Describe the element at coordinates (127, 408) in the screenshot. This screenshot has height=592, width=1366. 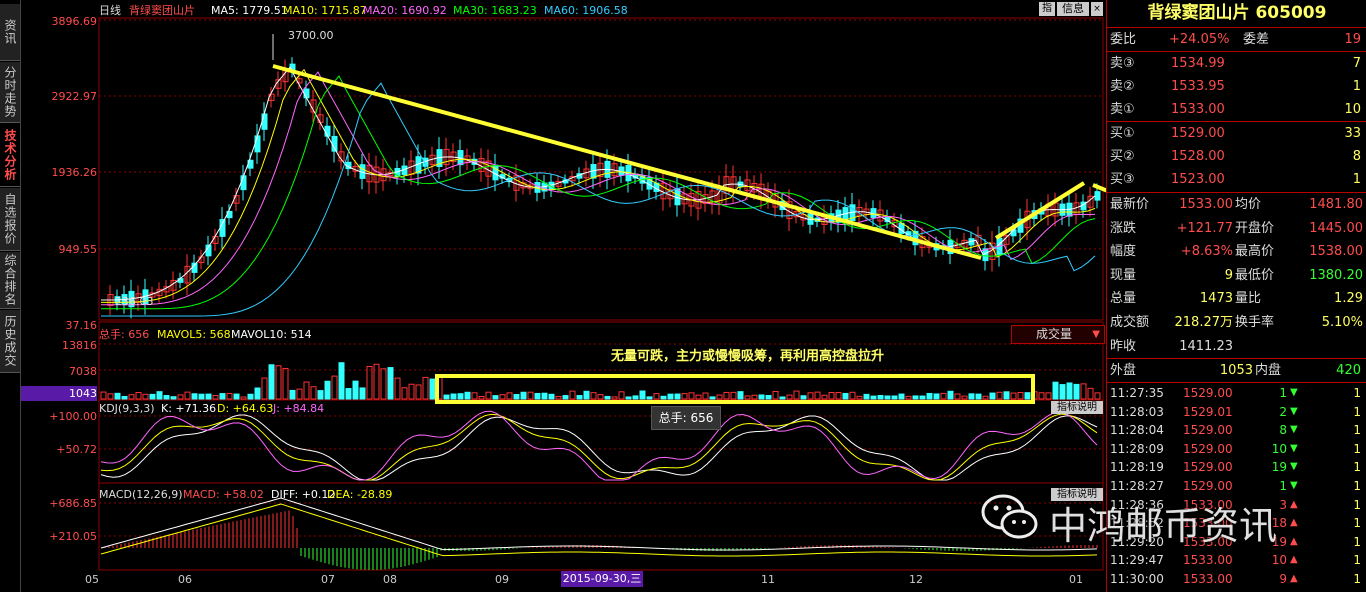
I see `kdj-title: KDJ(9,3,3)` at that location.